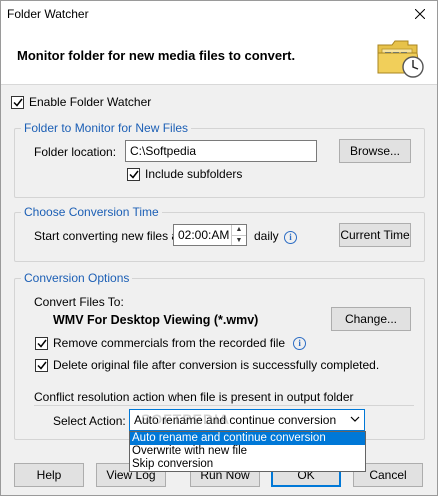 Image resolution: width=438 pixels, height=496 pixels. I want to click on start-converting-label: Start converting new files at:, so click(109, 236).